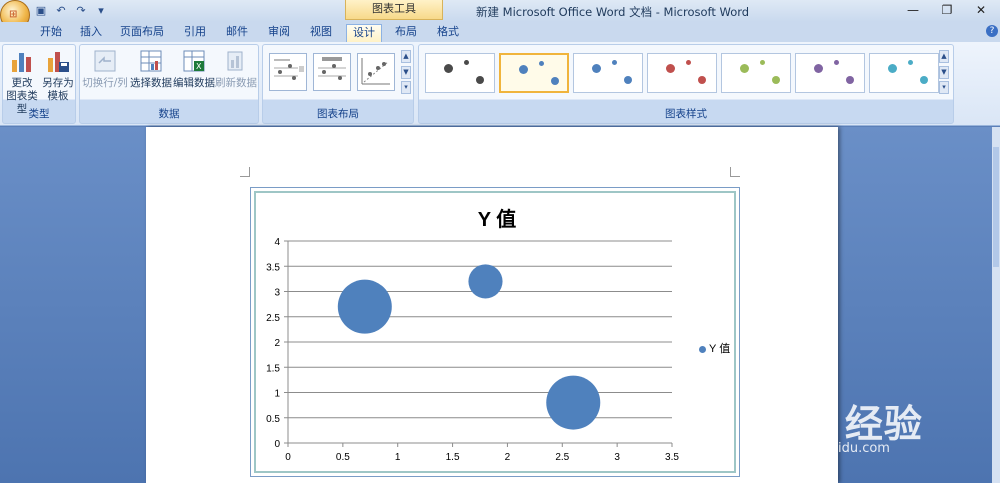  Describe the element at coordinates (453, 457) in the screenshot. I see `x-tick-label: 1.5` at that location.